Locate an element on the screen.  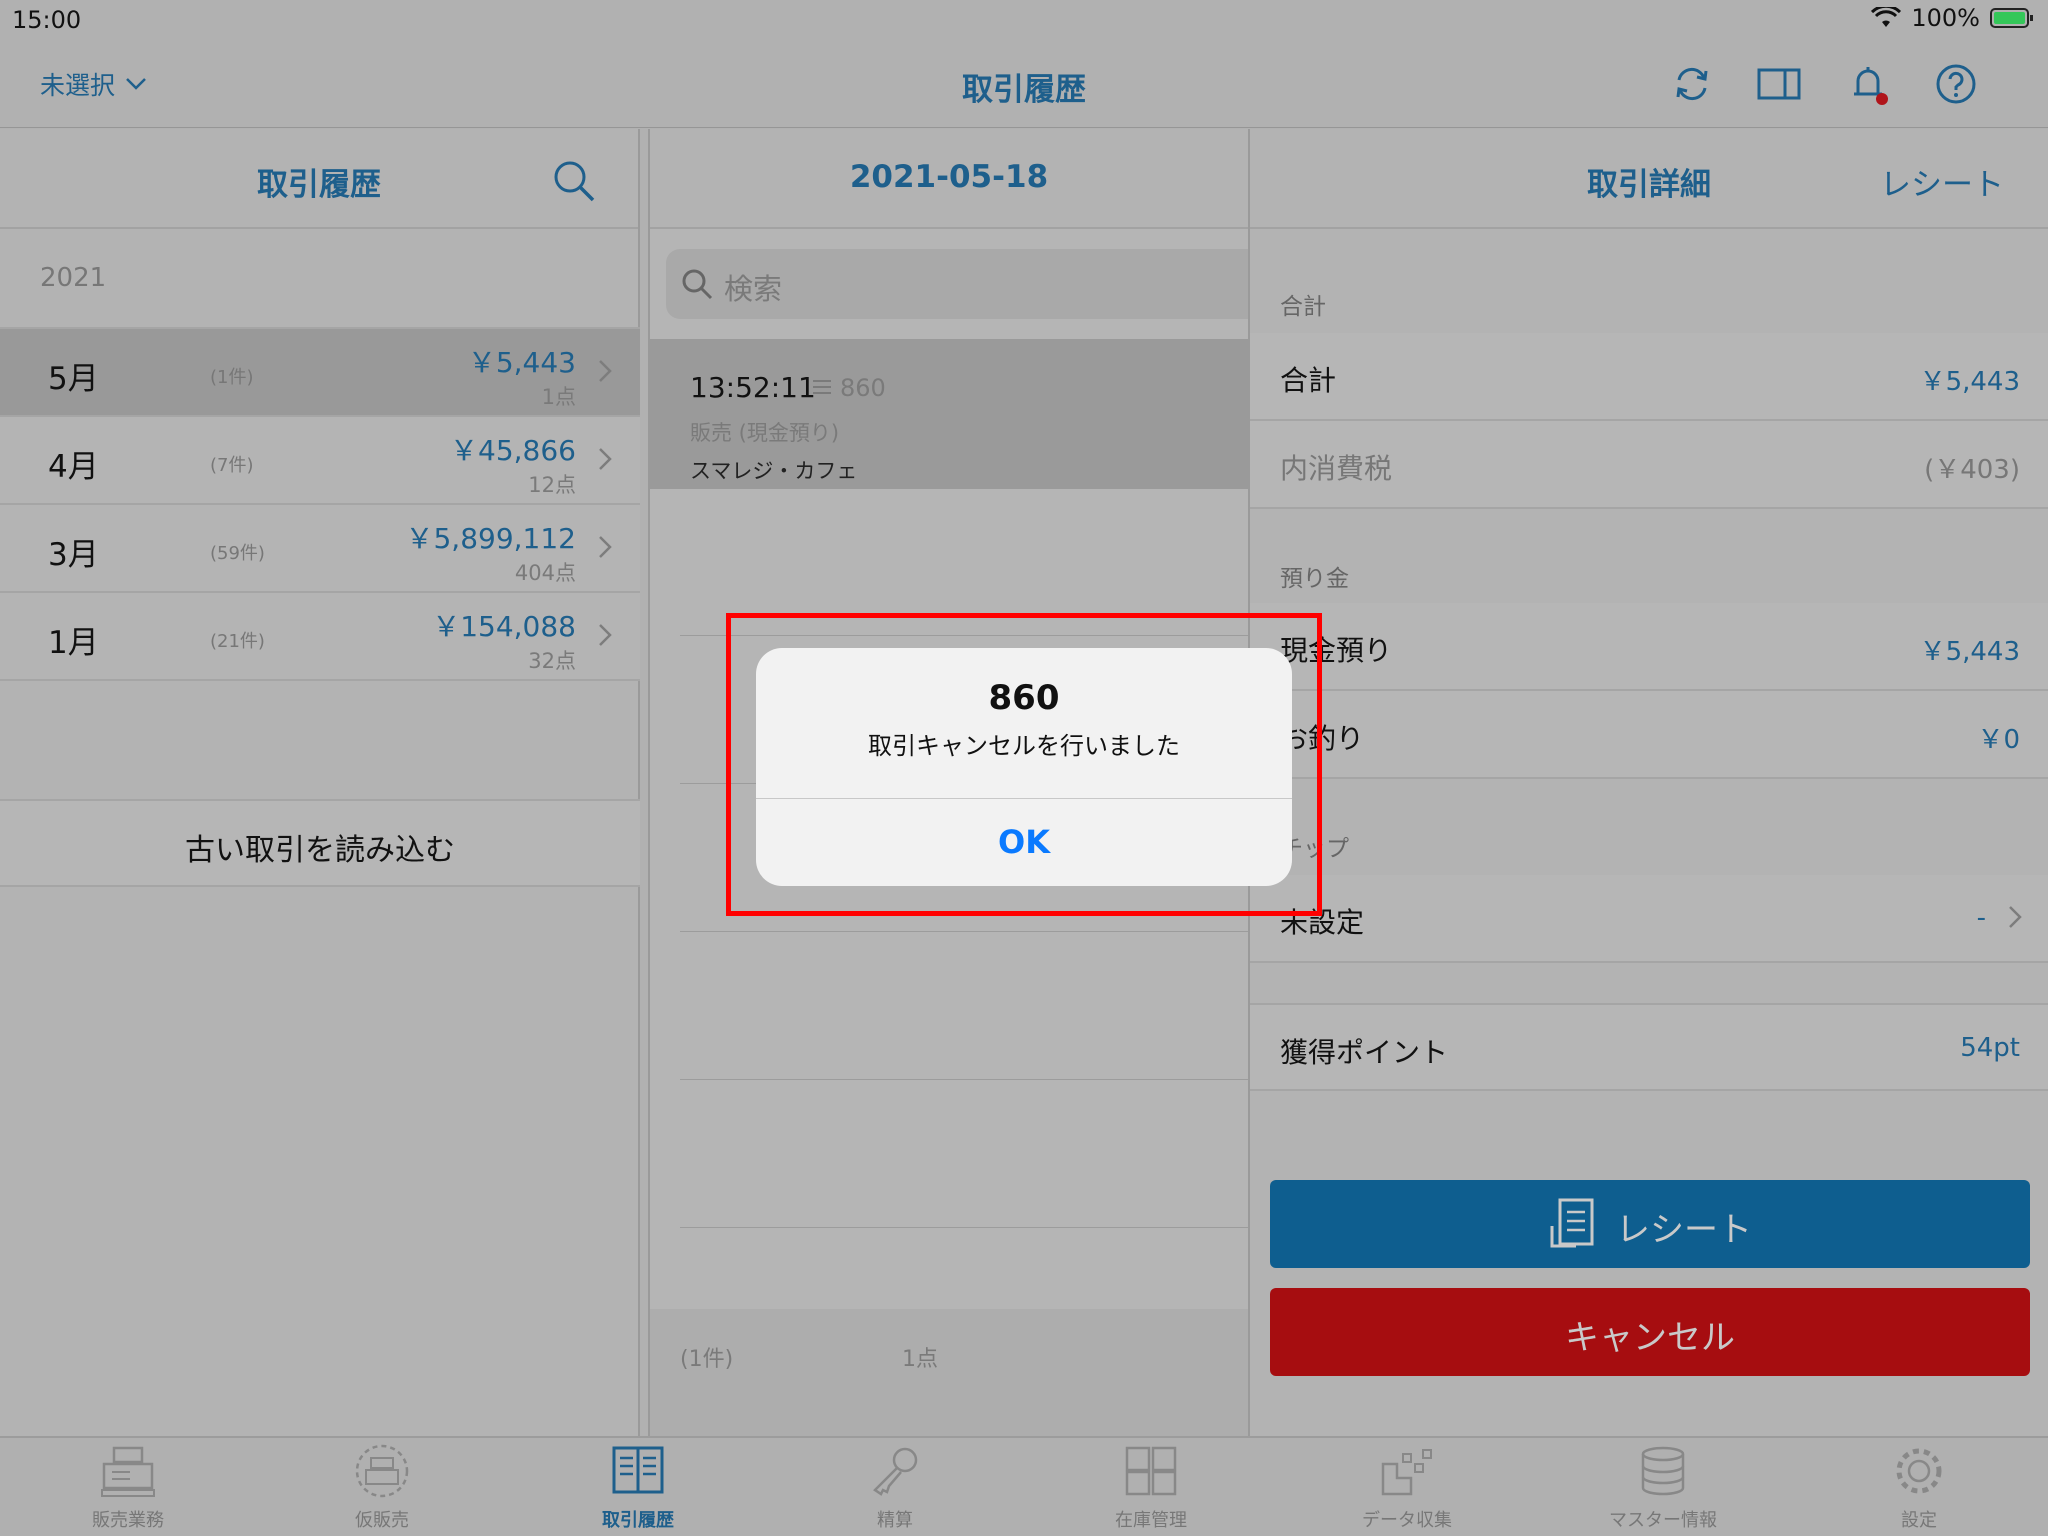
transaction-row: 13:52:11 860 販売 (現金預り) スマレジ・カフェ is located at coordinates (950, 414).